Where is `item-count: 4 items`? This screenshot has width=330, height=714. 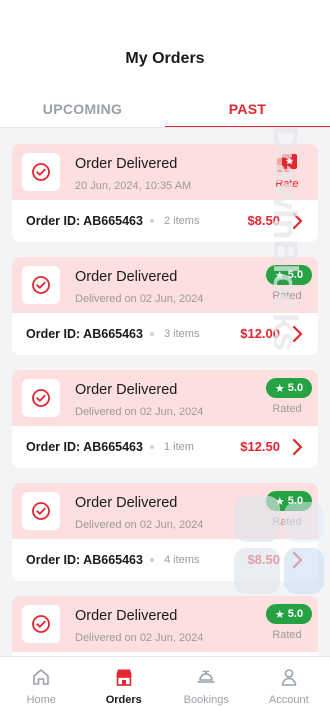
item-count: 4 items is located at coordinates (182, 560).